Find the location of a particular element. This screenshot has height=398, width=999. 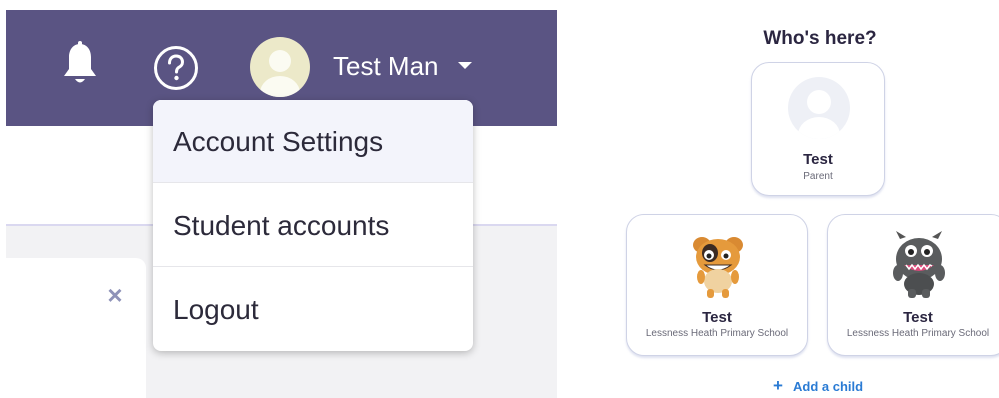

help-icon is located at coordinates (176, 68).